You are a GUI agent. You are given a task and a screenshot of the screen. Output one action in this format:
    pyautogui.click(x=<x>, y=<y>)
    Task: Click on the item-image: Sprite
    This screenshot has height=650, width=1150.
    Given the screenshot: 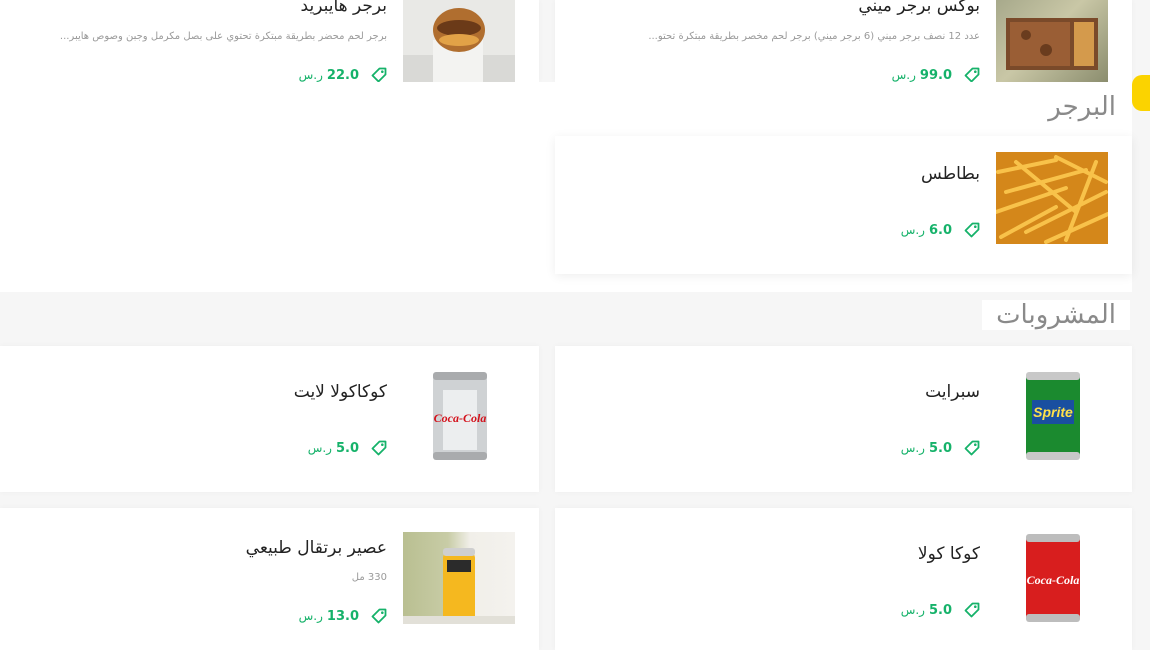 What is the action you would take?
    pyautogui.click(x=1052, y=416)
    